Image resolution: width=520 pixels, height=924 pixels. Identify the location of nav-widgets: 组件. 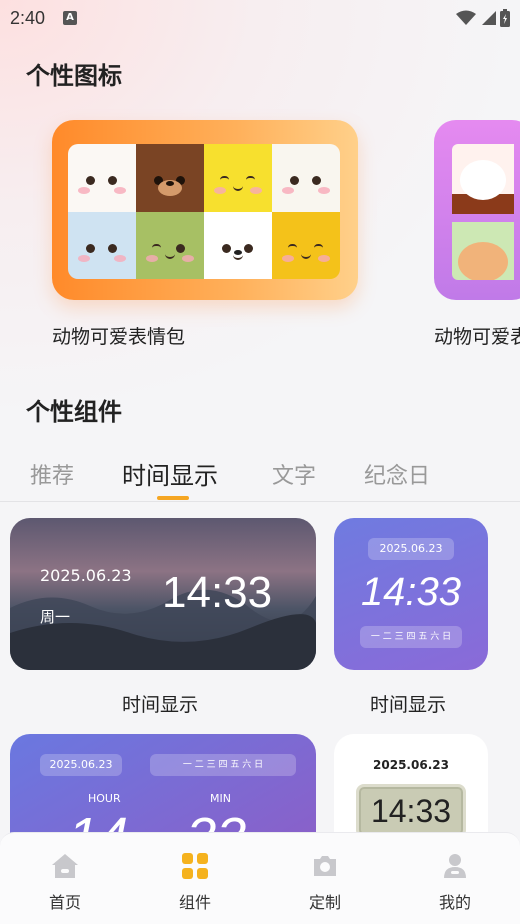
(195, 878).